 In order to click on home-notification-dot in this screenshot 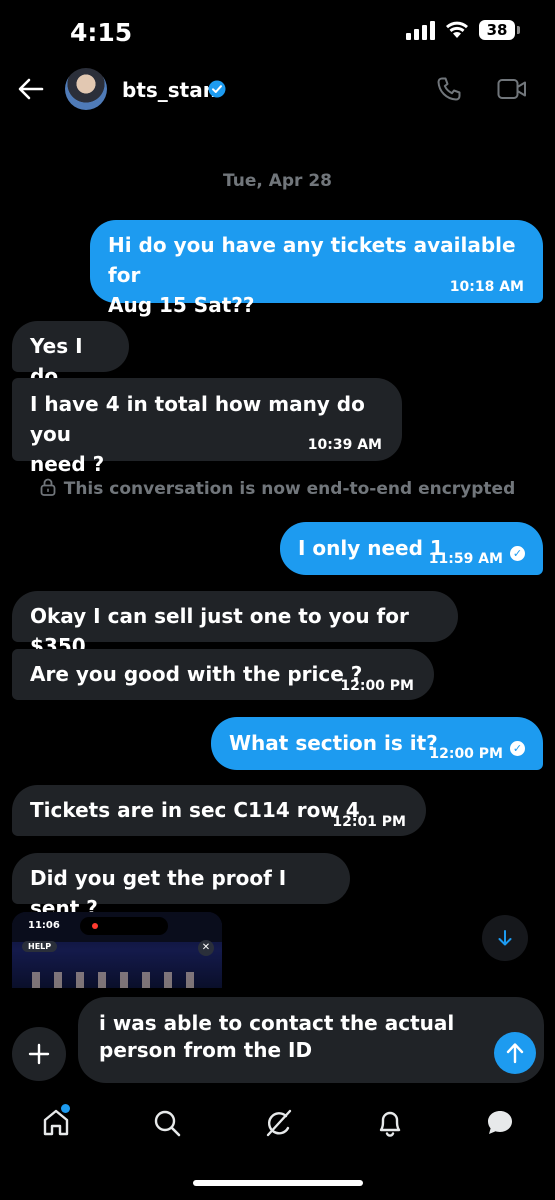, I will do `click(65, 1108)`.